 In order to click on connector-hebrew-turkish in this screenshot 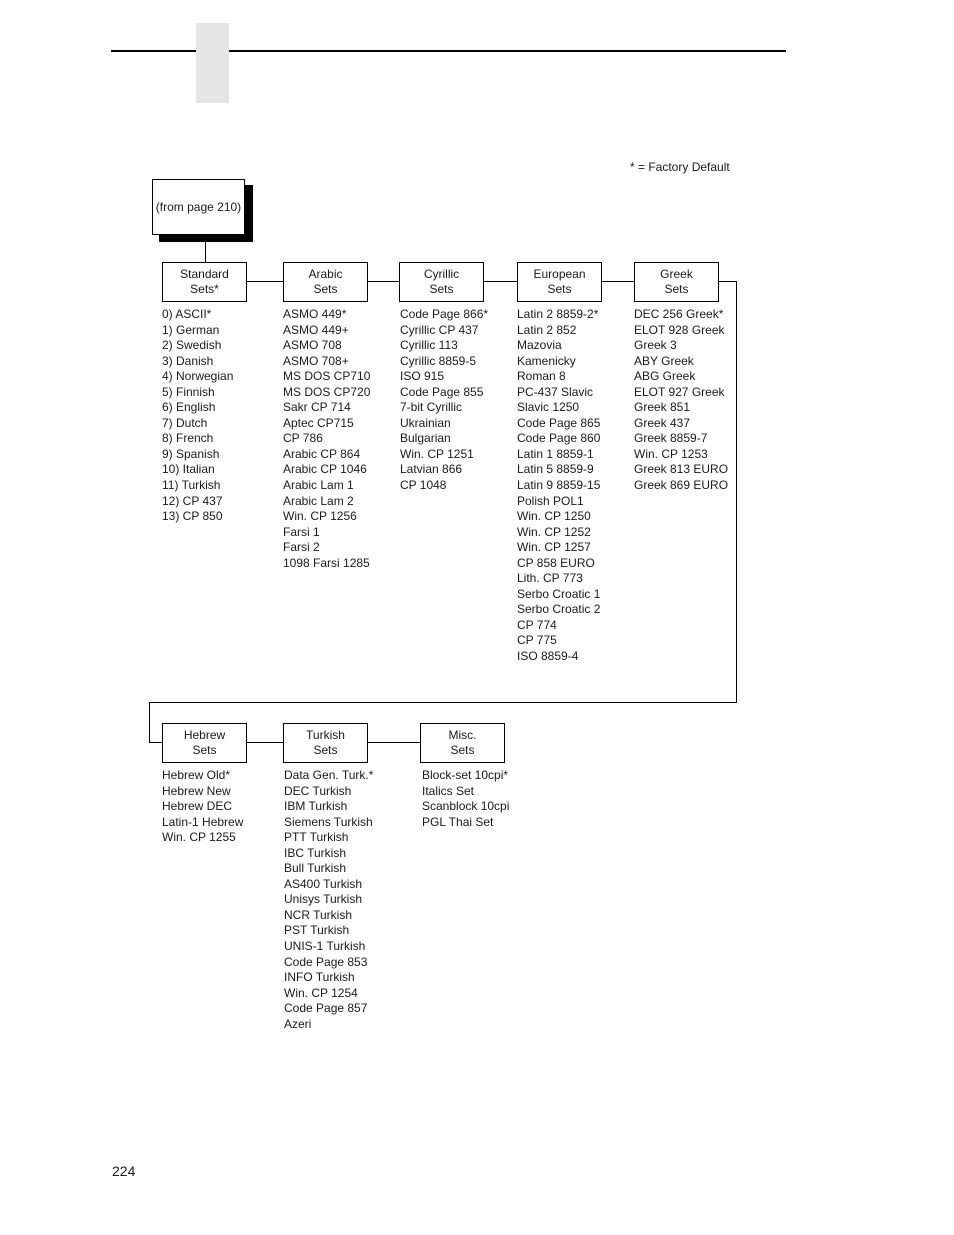, I will do `click(264, 742)`.